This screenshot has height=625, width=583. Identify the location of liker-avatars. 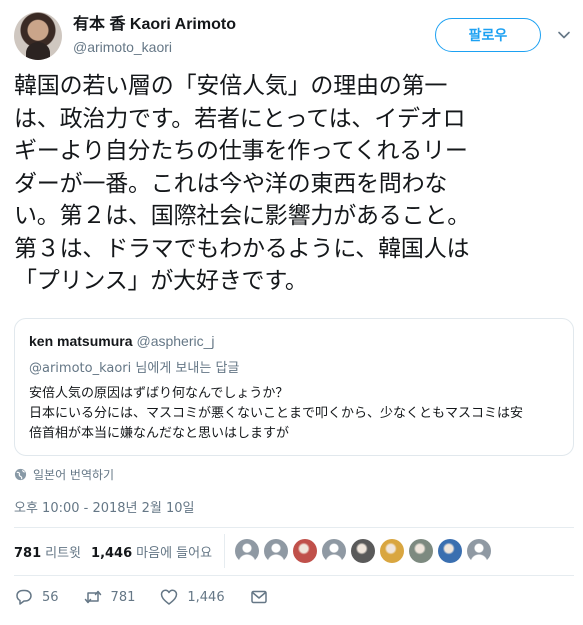
(363, 551).